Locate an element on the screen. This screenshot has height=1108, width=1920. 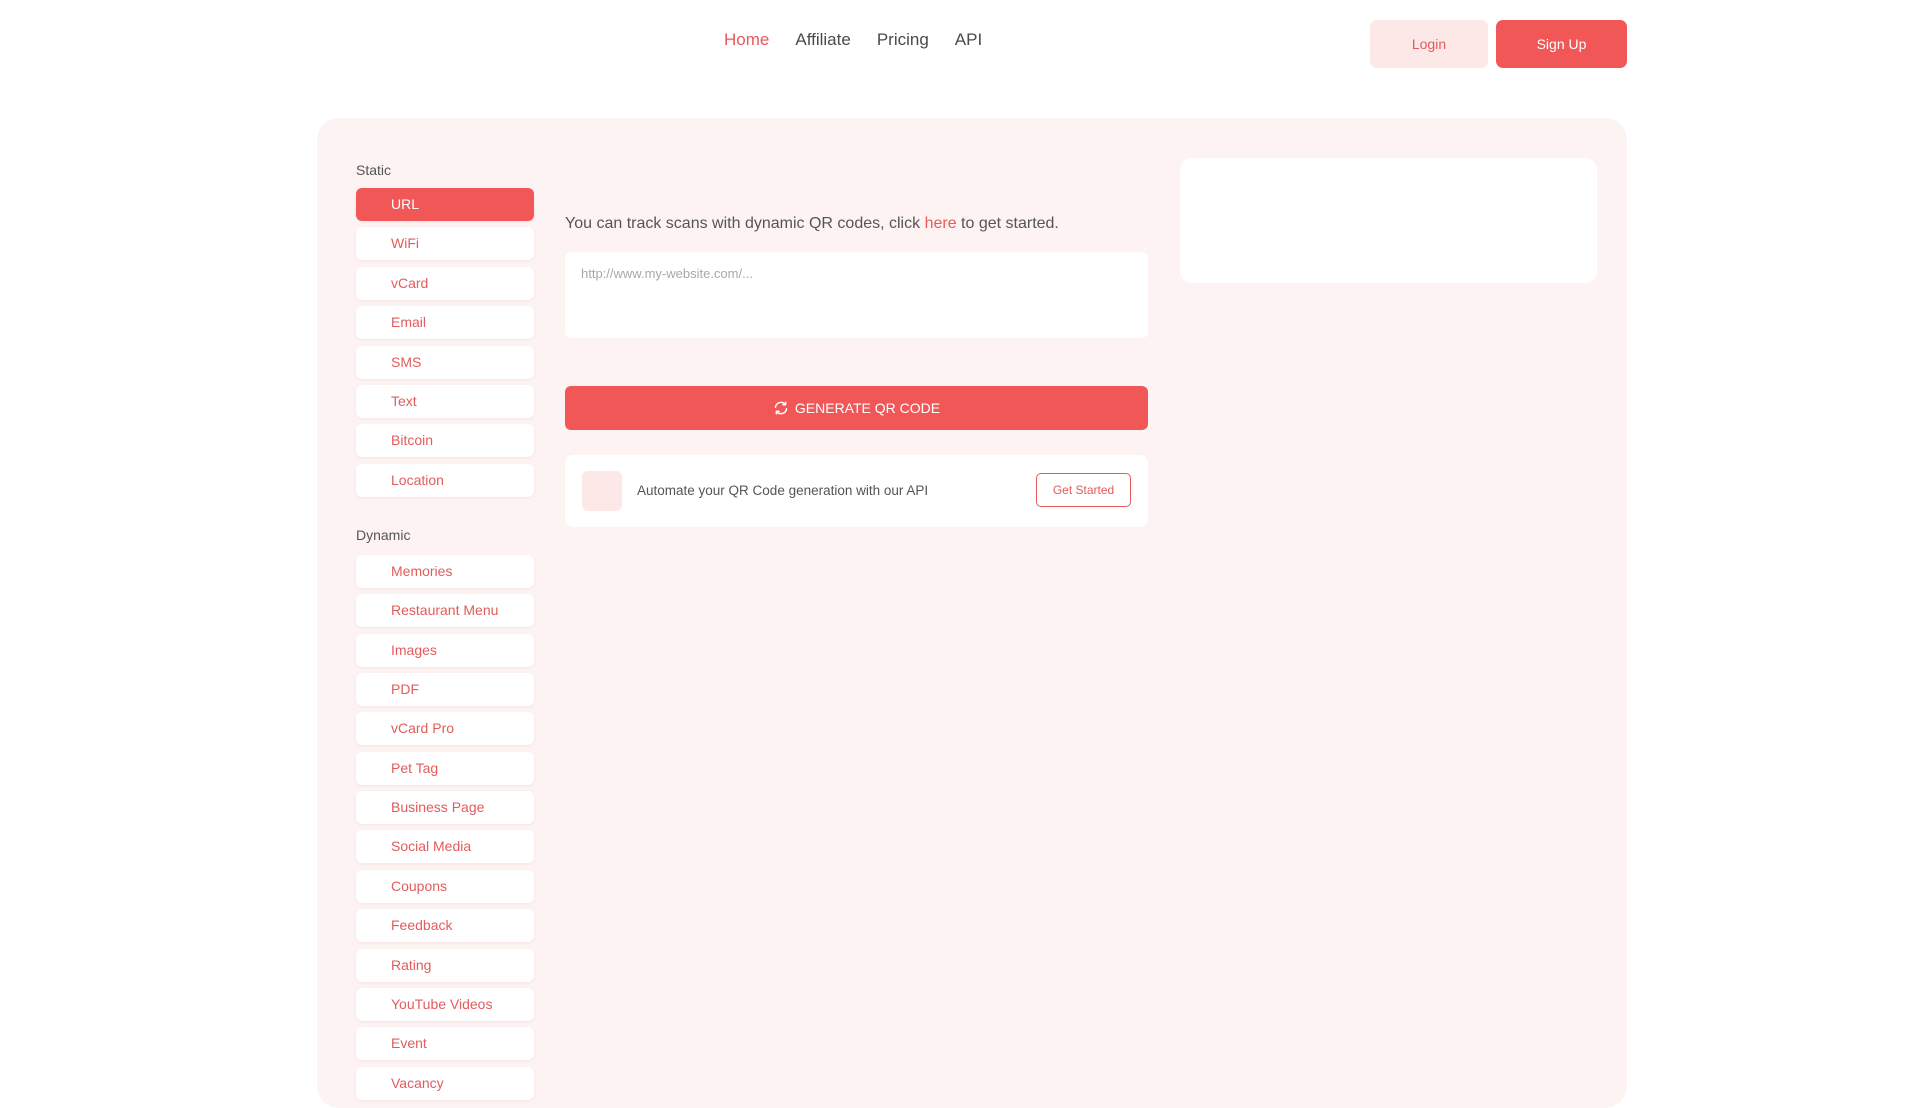
sidebar-item-event: Event is located at coordinates (445, 1044).